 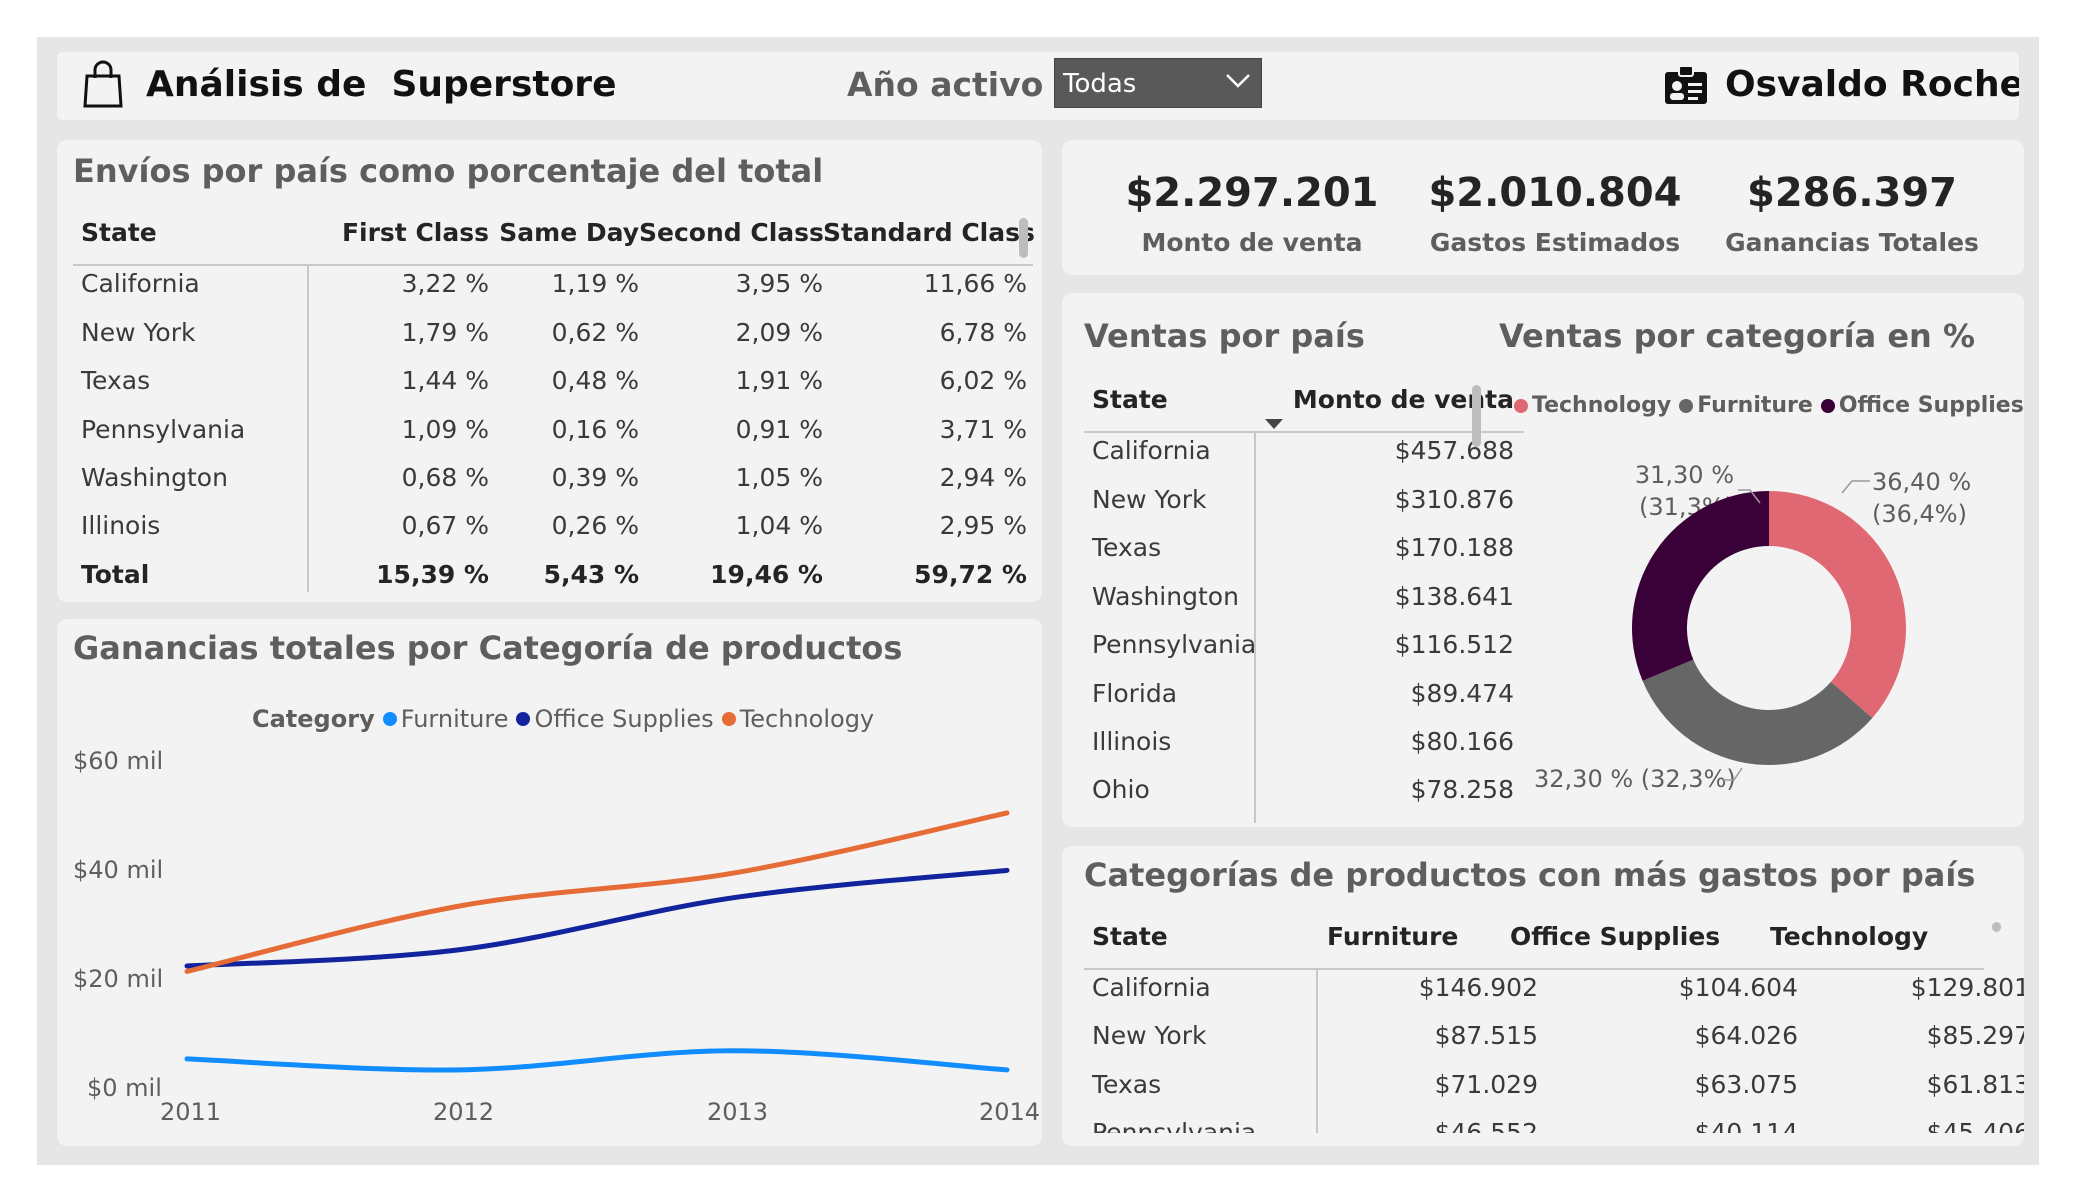 I want to click on col-header-first-class: First Class, so click(x=393, y=232).